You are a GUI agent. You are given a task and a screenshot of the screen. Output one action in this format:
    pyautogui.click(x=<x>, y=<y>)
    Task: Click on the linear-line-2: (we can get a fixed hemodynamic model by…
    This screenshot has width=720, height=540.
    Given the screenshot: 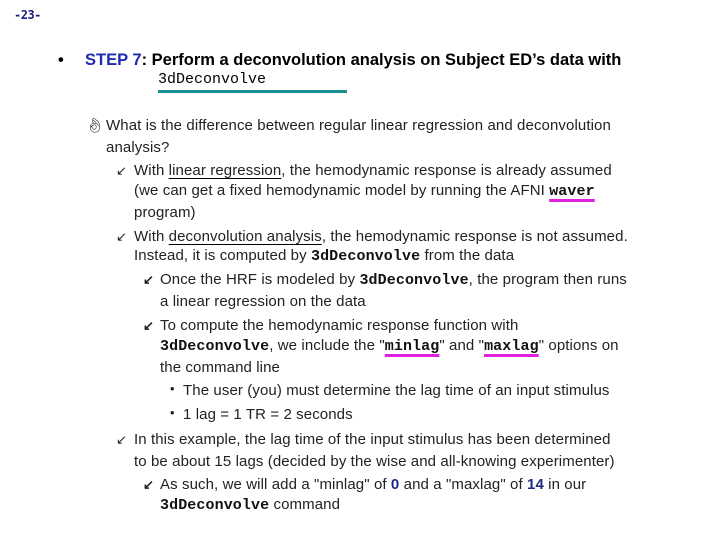 What is the action you would take?
    pyautogui.click(x=364, y=191)
    